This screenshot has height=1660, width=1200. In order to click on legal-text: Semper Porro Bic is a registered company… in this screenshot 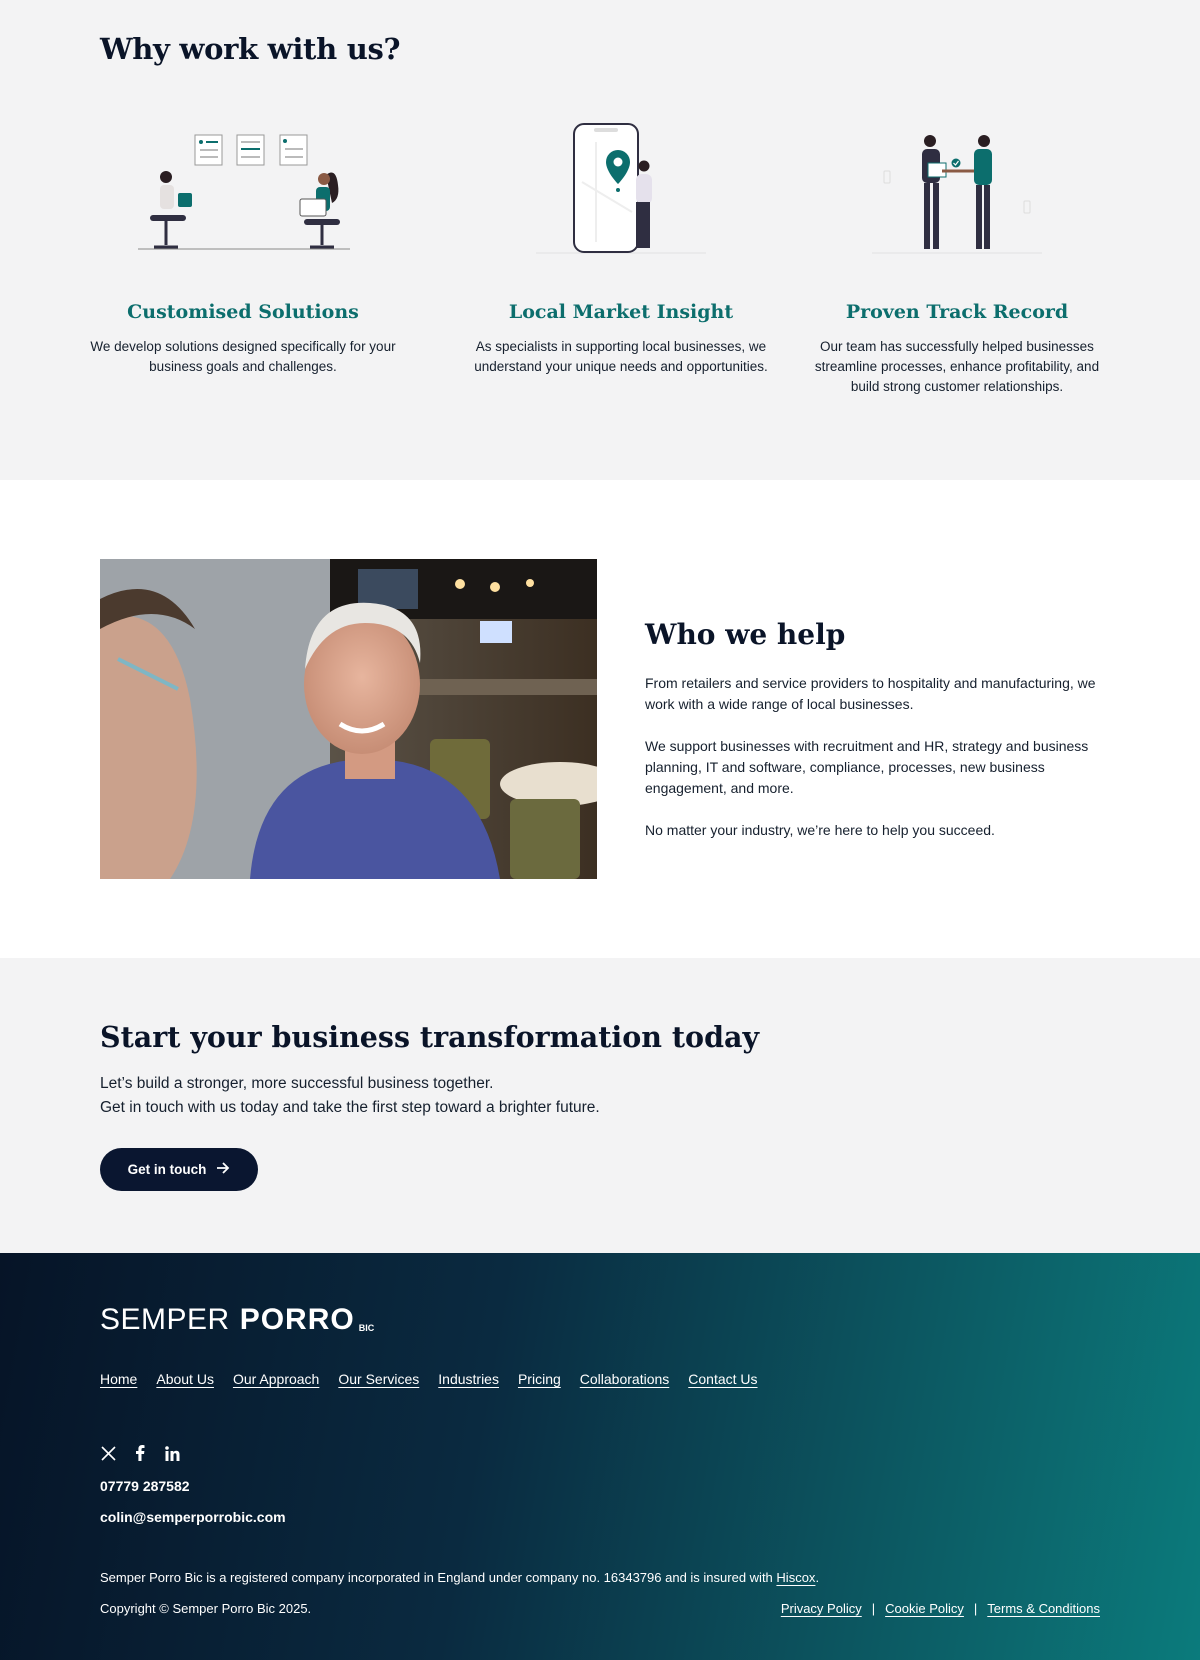, I will do `click(436, 1577)`.